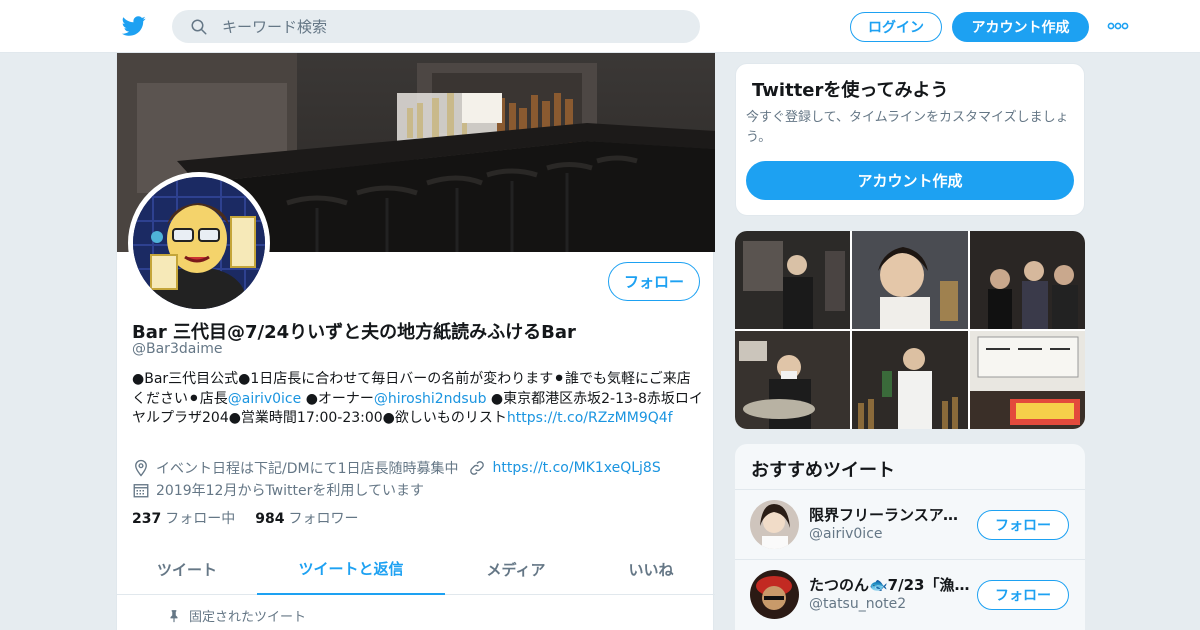  I want to click on pinned-tweet-label: 固定されたツイート, so click(236, 615).